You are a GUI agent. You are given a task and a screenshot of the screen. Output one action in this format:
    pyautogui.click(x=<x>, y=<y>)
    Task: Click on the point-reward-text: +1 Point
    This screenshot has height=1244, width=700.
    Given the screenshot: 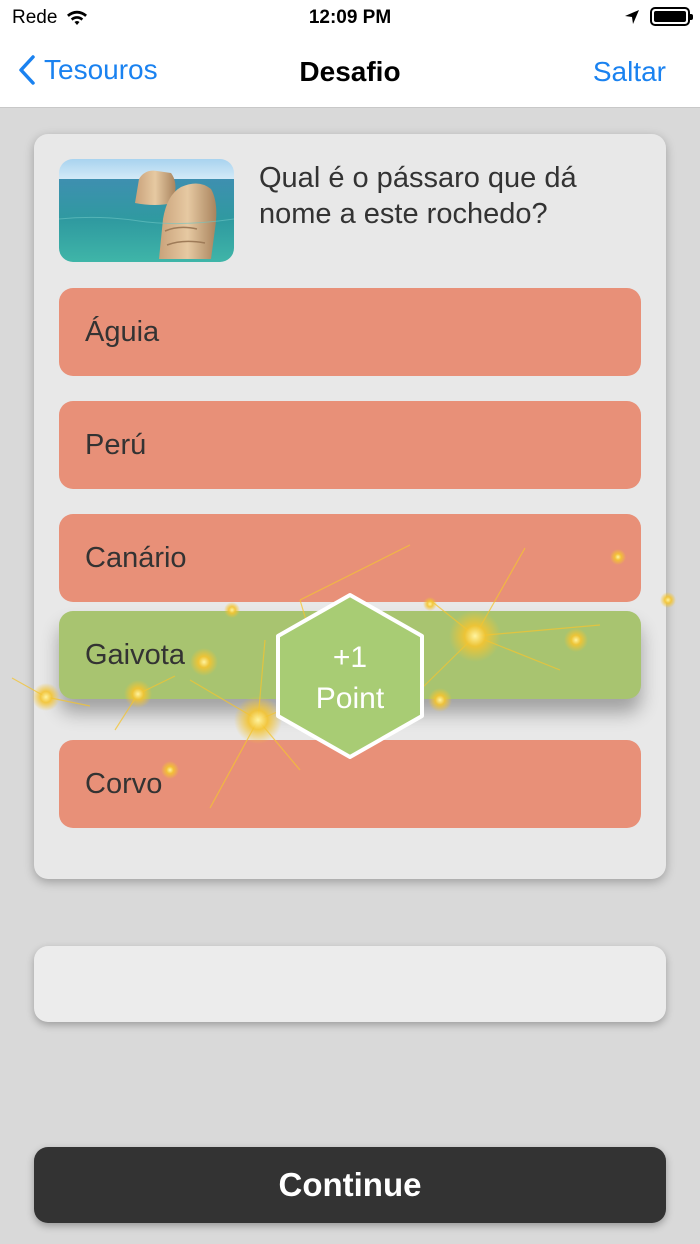 What is the action you would take?
    pyautogui.click(x=350, y=678)
    